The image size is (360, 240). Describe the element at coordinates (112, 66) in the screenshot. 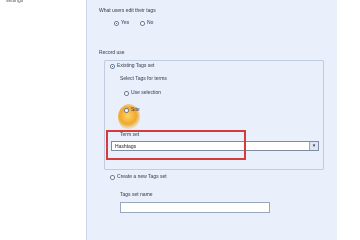

I see `radio-existing-tags` at that location.